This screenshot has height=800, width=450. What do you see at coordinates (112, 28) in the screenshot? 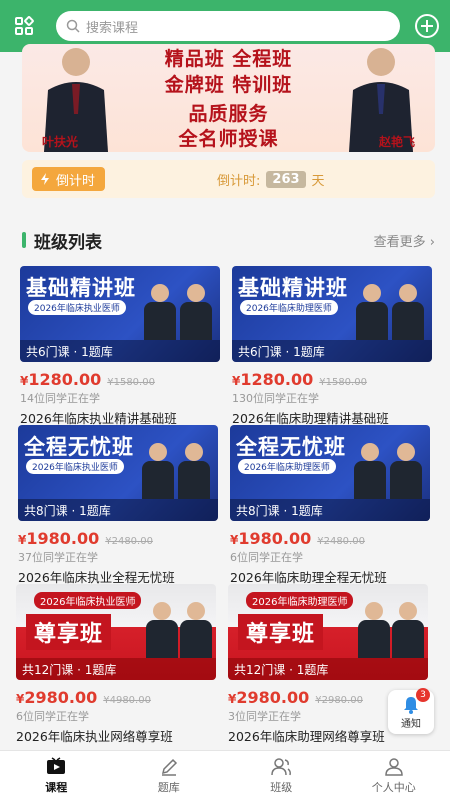
I see `search-placeholder: 搜索课程` at bounding box center [112, 28].